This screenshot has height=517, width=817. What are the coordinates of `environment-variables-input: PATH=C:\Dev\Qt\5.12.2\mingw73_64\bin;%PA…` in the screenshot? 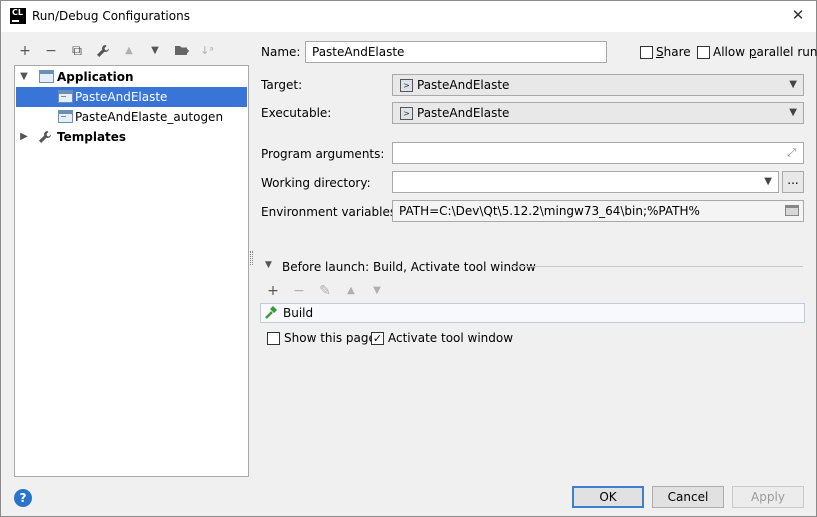 It's located at (598, 211).